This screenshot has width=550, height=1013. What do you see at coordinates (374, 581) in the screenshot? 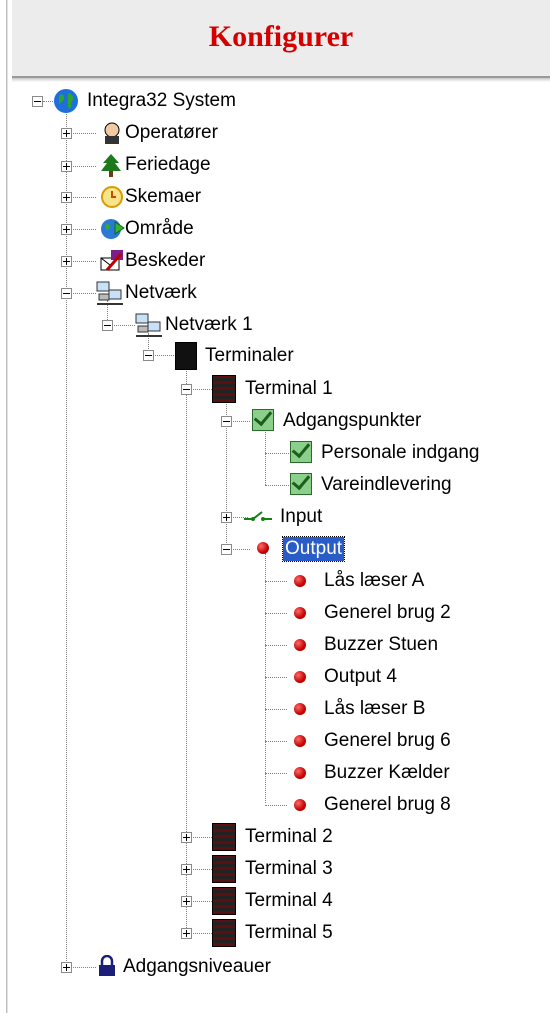
I see `tree-item-output-1: Lås læser A` at bounding box center [374, 581].